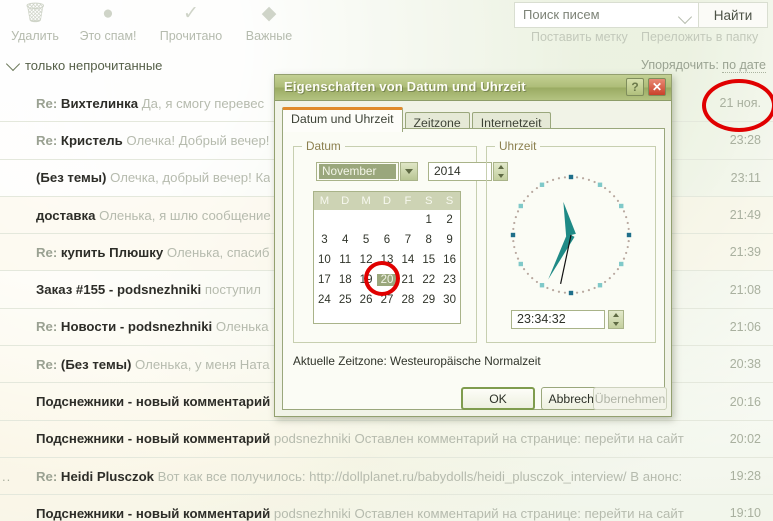 Image resolution: width=773 pixels, height=521 pixels. I want to click on calendar-weekday-header: M, so click(324, 201).